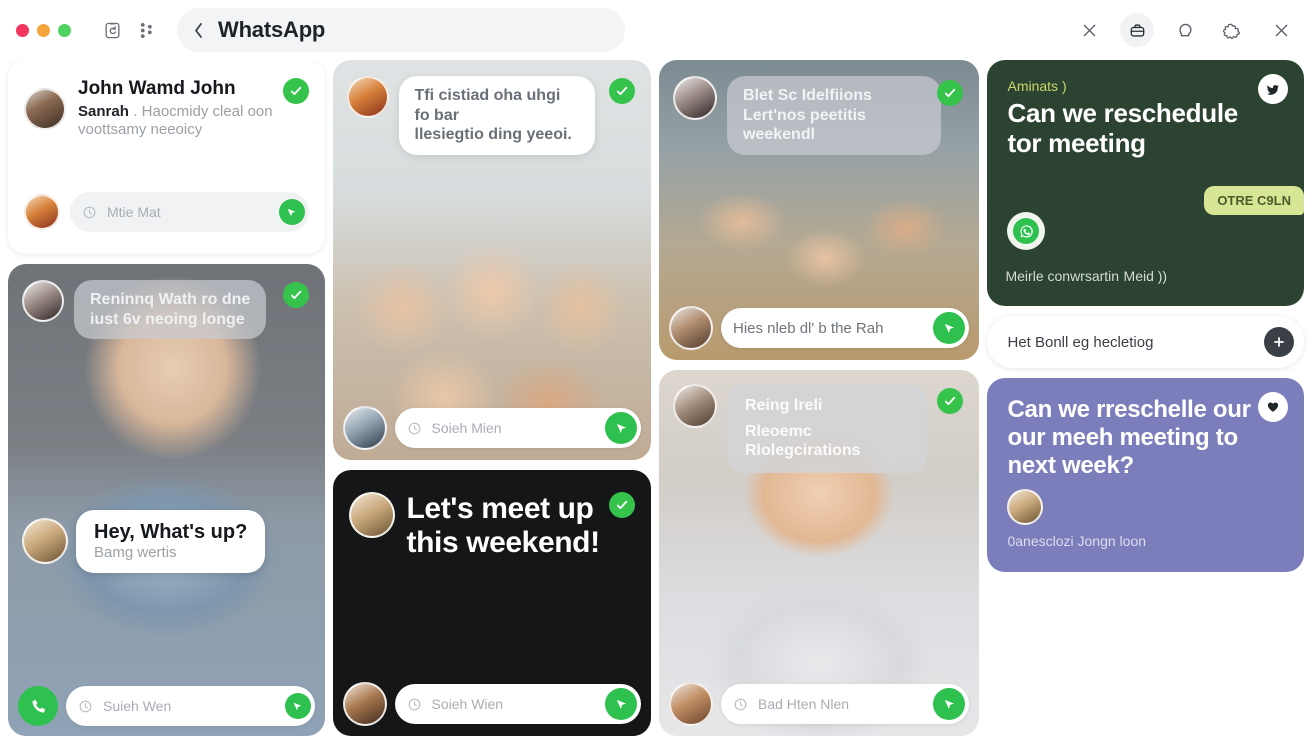  I want to click on message-composer: Bad Hten Nlen, so click(845, 704).